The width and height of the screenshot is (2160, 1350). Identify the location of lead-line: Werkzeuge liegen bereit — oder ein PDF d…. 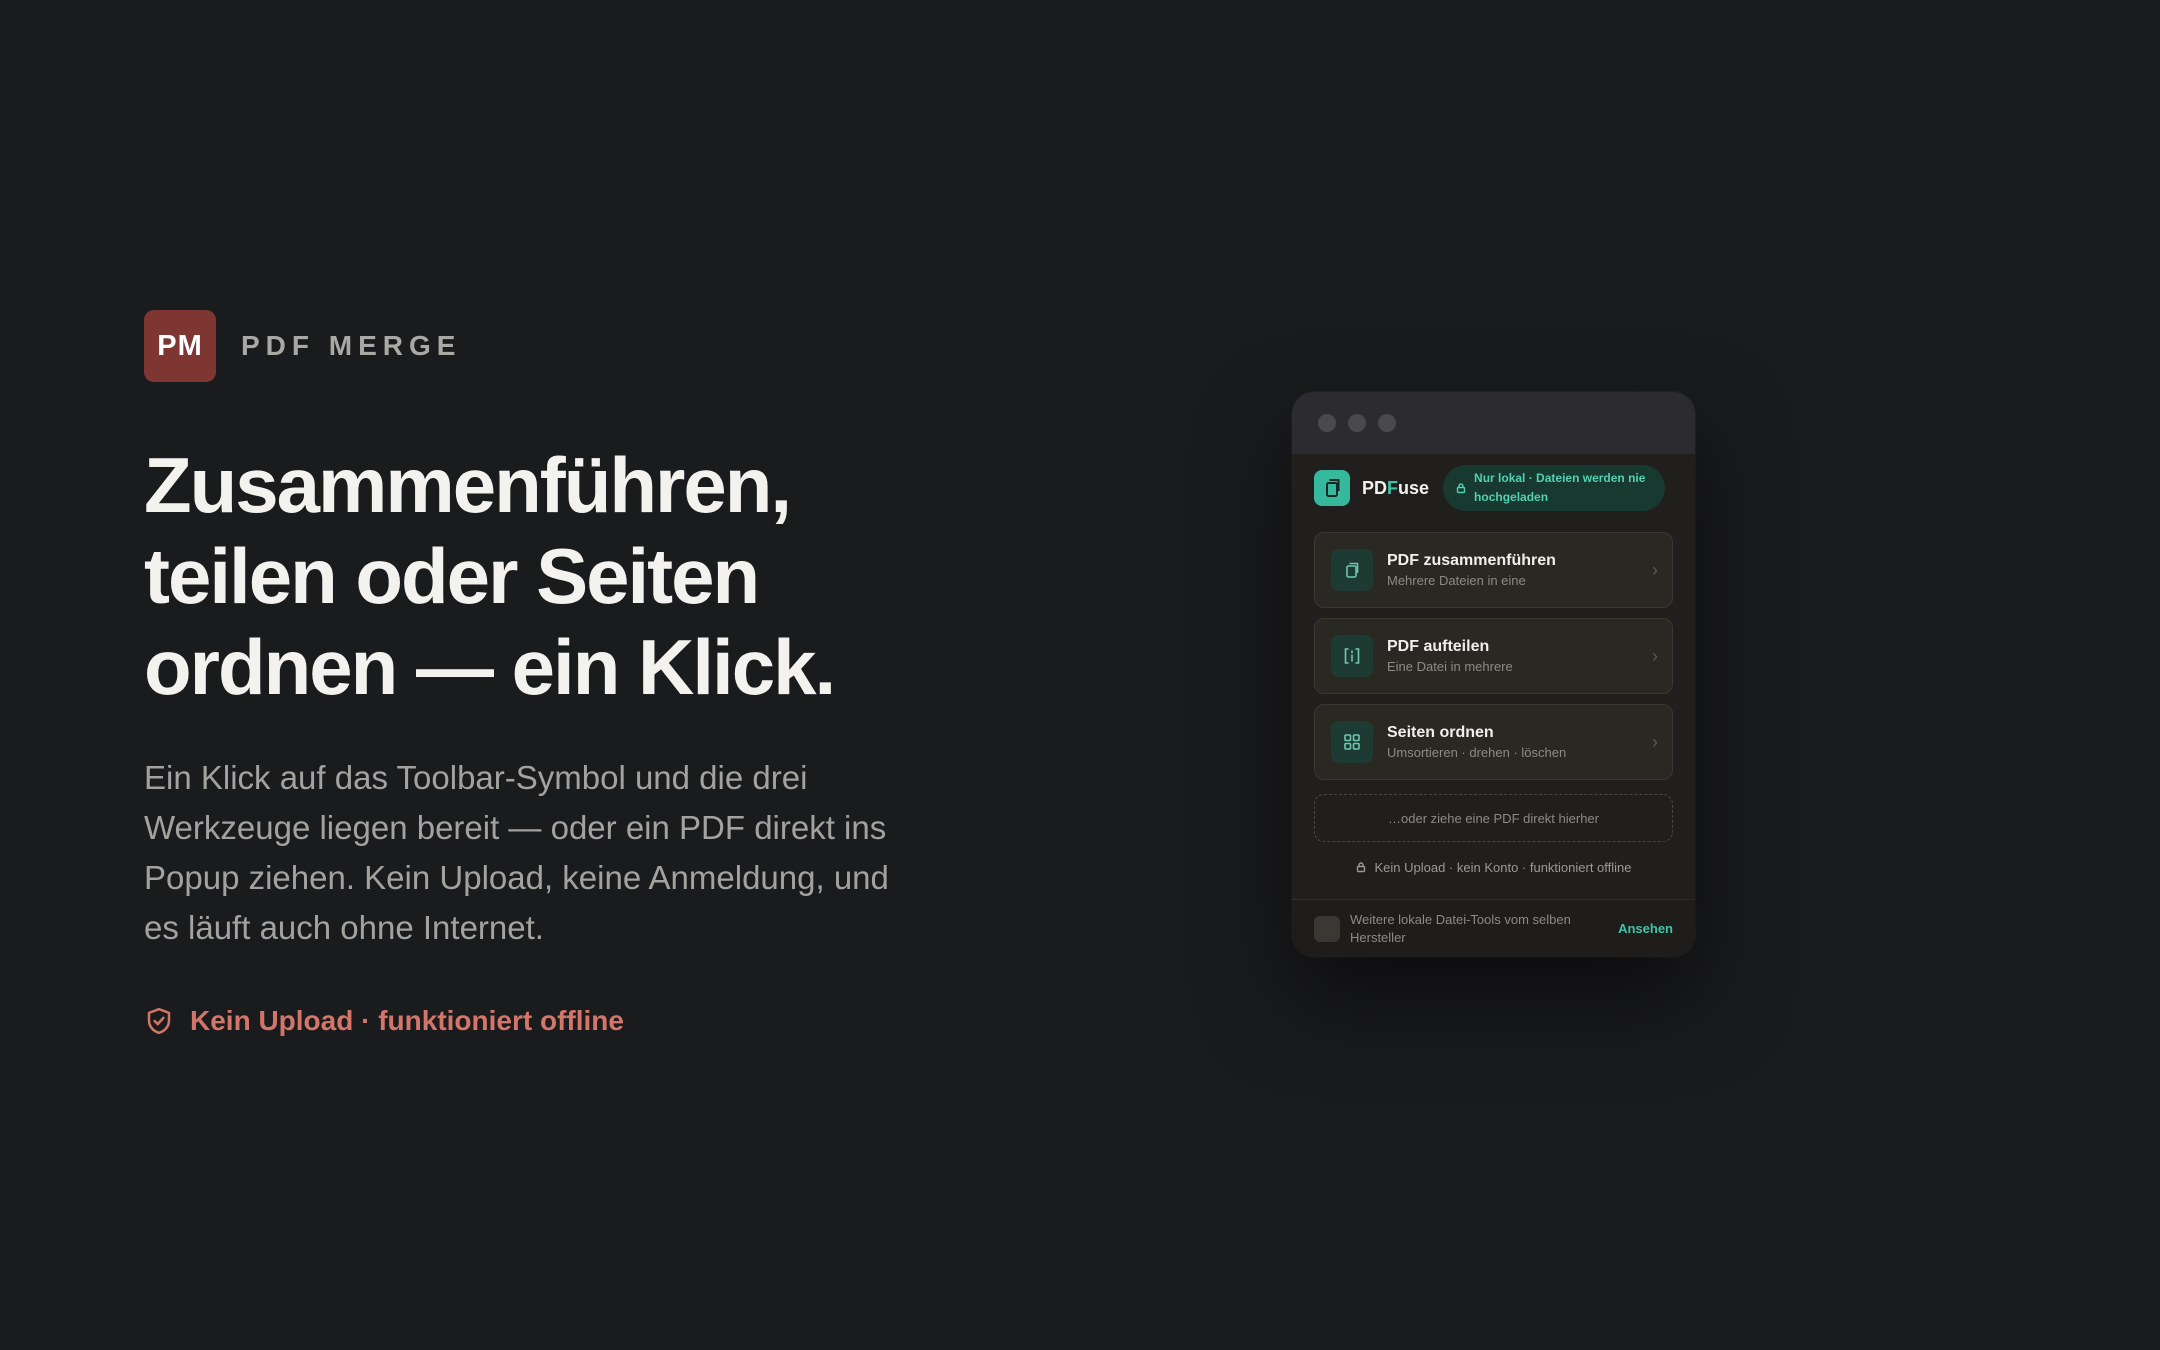
(515, 827).